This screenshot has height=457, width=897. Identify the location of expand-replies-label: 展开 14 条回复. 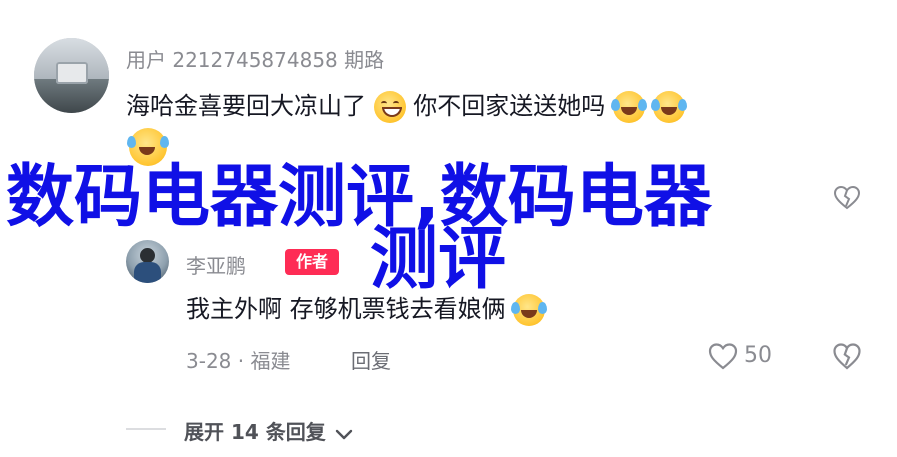
(255, 432).